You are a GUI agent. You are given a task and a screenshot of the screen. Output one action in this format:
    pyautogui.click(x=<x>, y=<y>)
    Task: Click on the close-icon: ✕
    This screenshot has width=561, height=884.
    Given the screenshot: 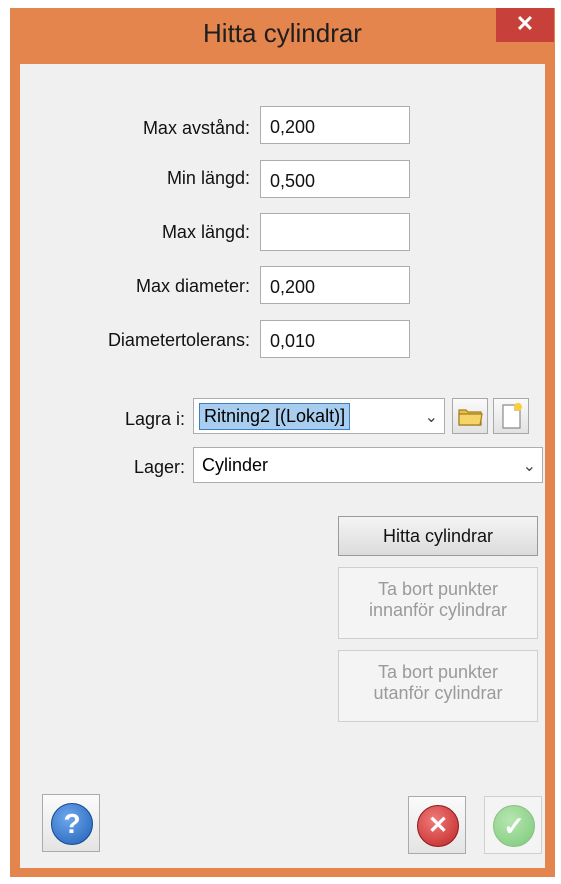 What is the action you would take?
    pyautogui.click(x=525, y=23)
    